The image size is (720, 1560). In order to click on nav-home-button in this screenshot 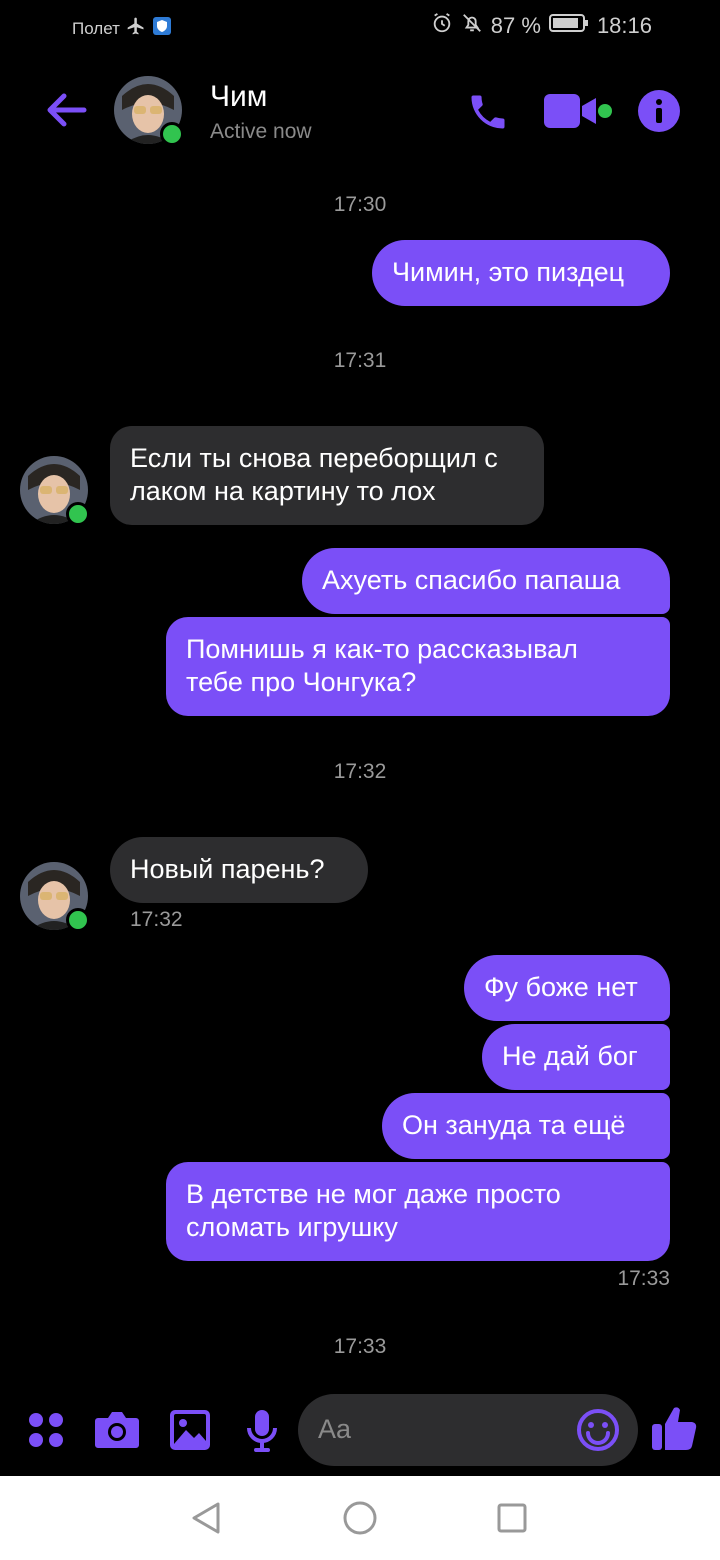, I will do `click(360, 1520)`.